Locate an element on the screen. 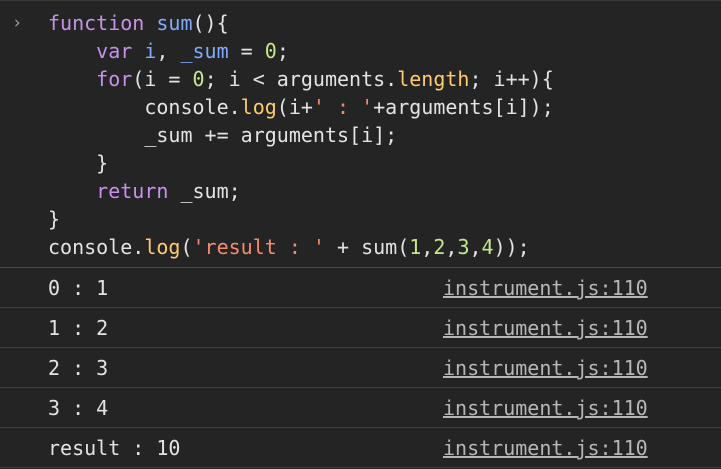 Image resolution: width=721 pixels, height=469 pixels. code-line: _sum += arguments[i]; is located at coordinates (301, 135).